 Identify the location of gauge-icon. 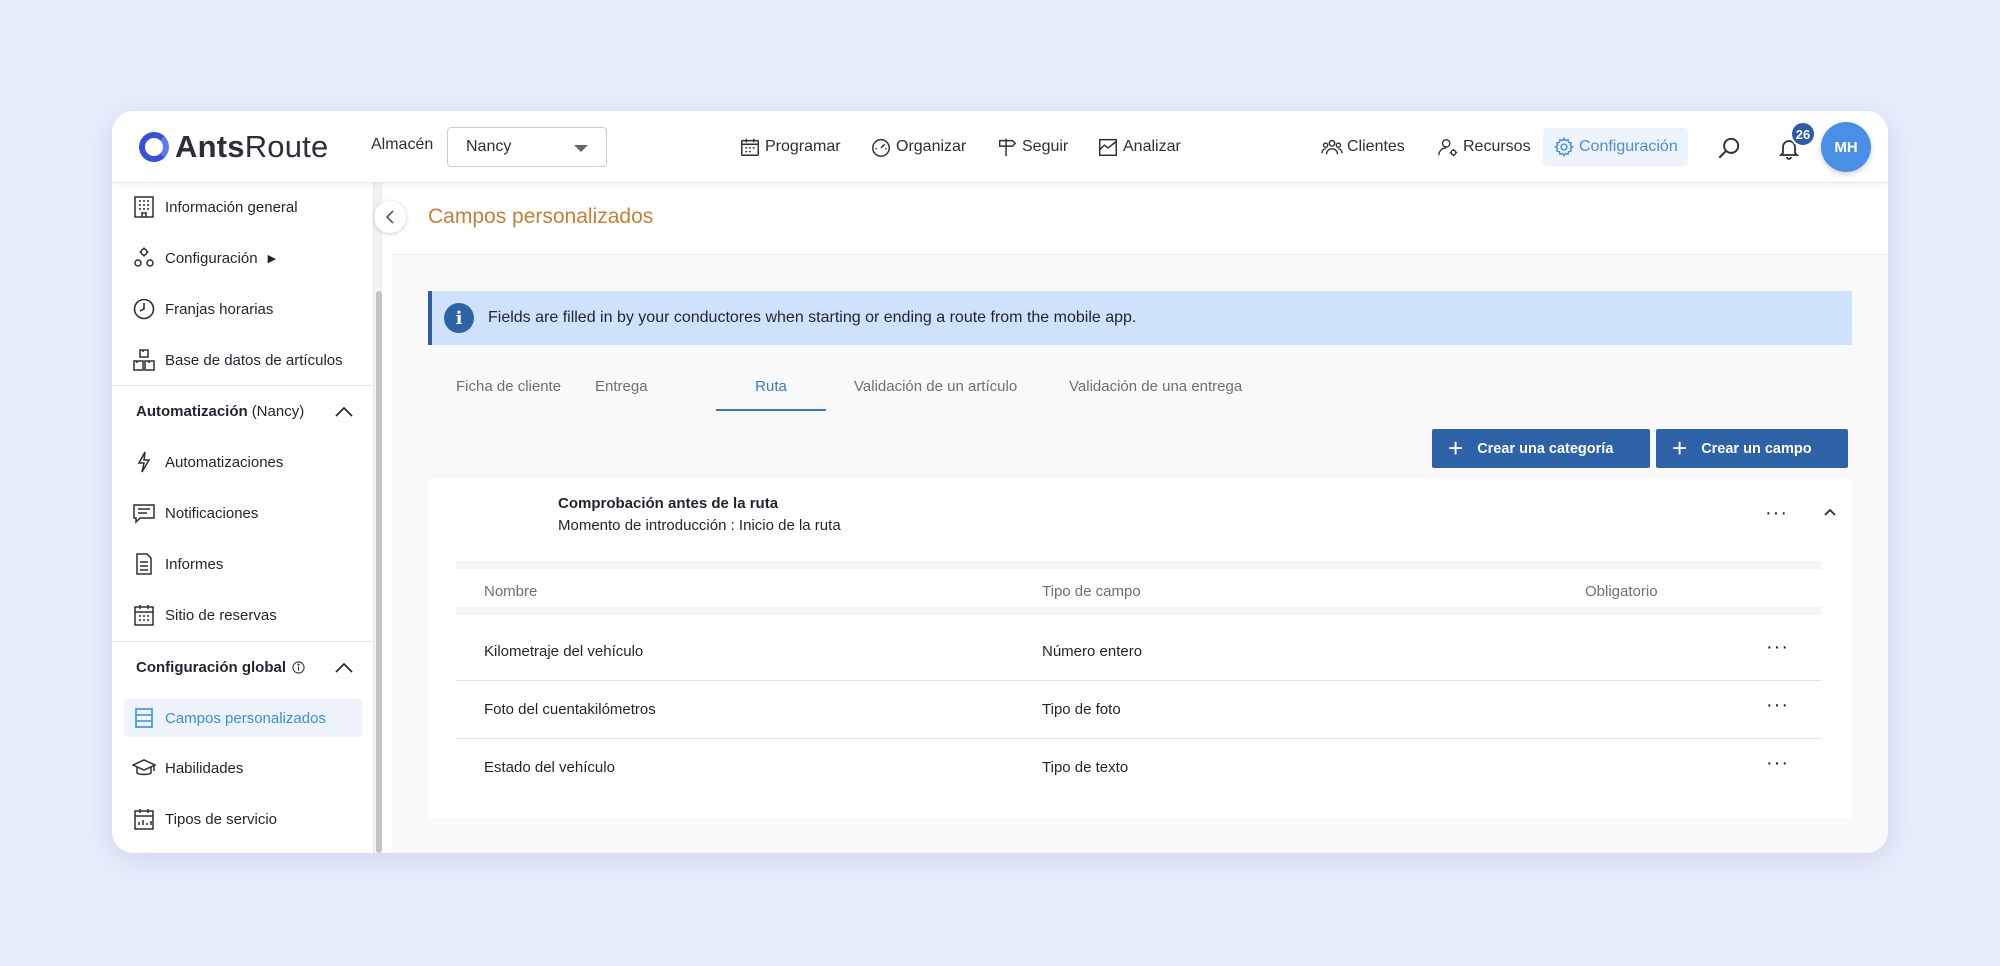
(881, 147).